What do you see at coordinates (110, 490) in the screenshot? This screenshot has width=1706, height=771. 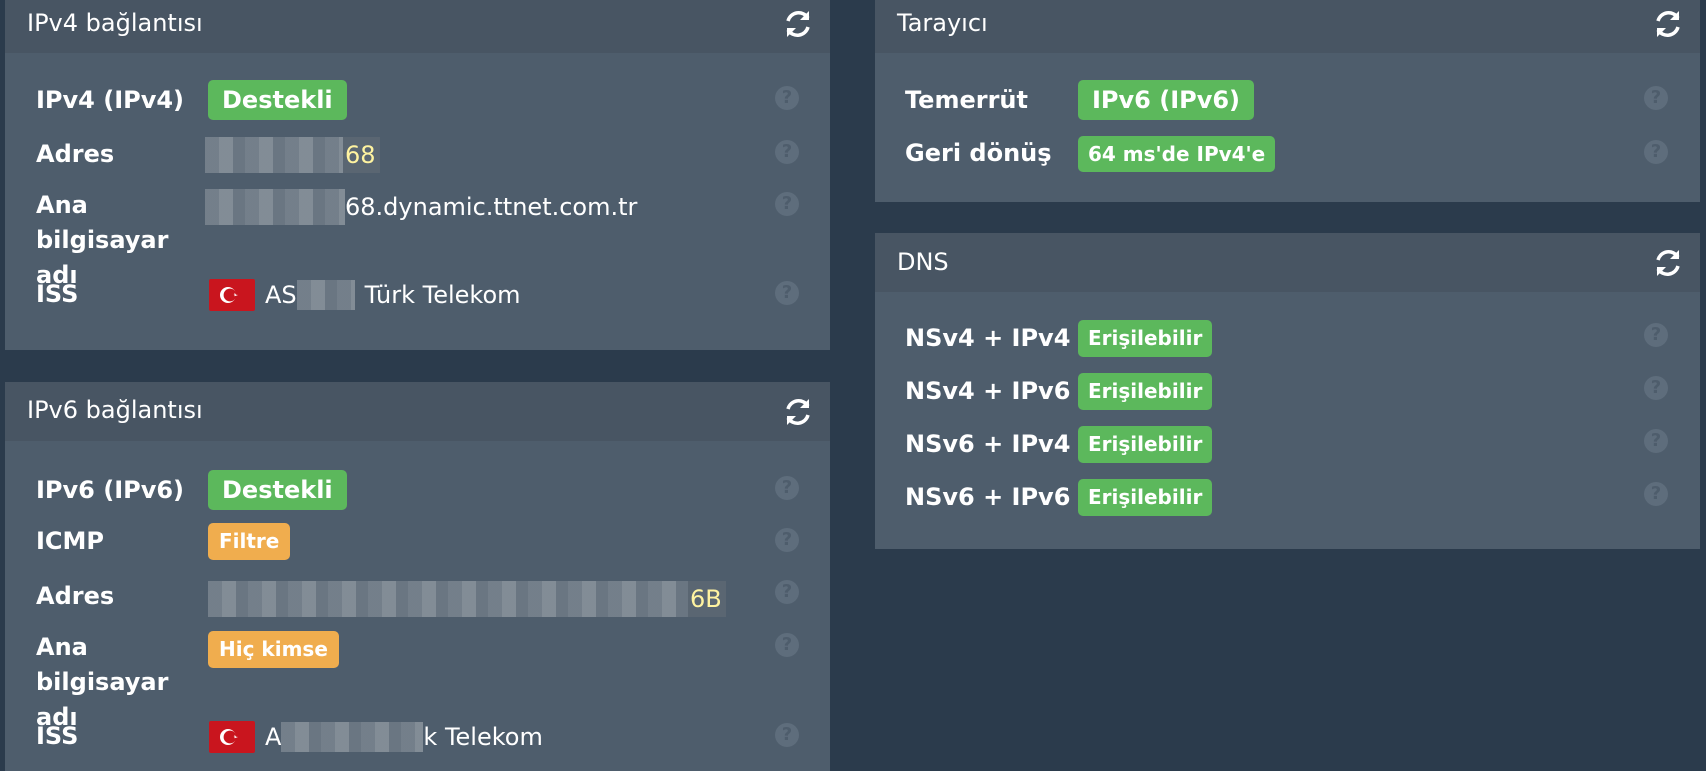 I see `row-label: IPv6 (IPv6)` at bounding box center [110, 490].